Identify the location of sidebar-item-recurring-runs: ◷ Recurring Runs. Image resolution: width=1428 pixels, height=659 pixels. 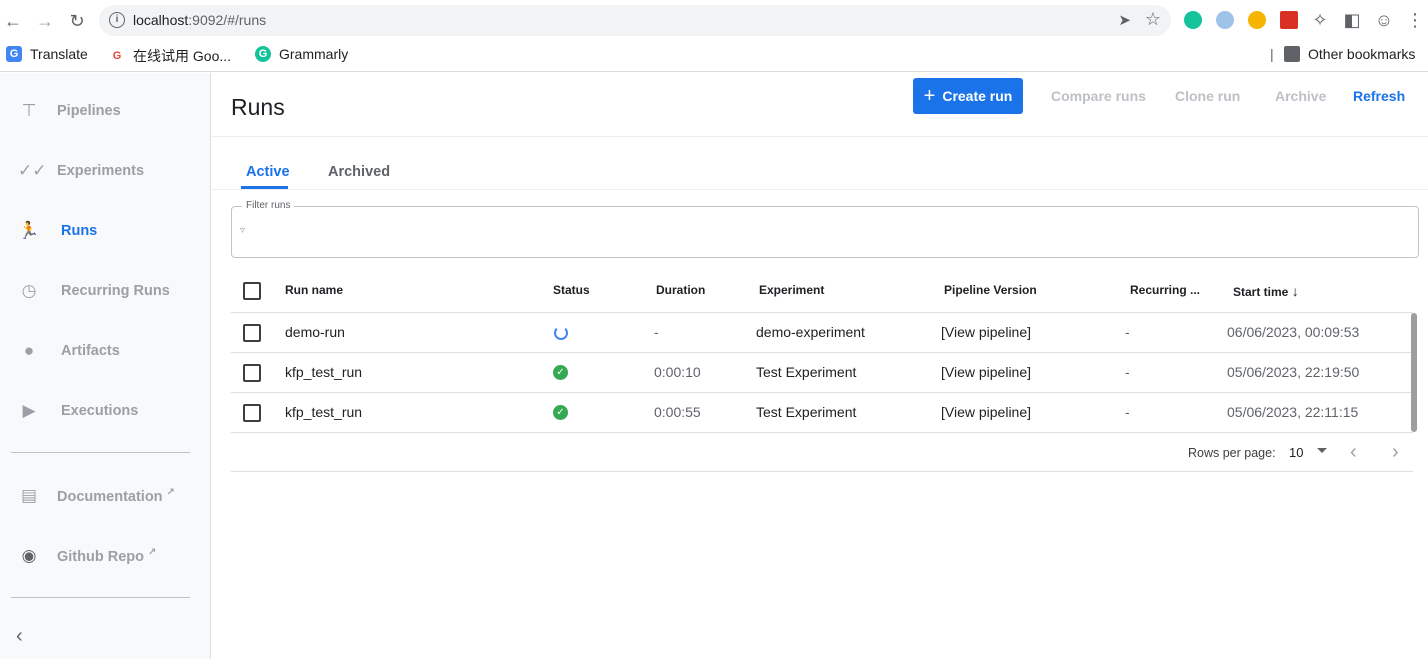
(105, 291).